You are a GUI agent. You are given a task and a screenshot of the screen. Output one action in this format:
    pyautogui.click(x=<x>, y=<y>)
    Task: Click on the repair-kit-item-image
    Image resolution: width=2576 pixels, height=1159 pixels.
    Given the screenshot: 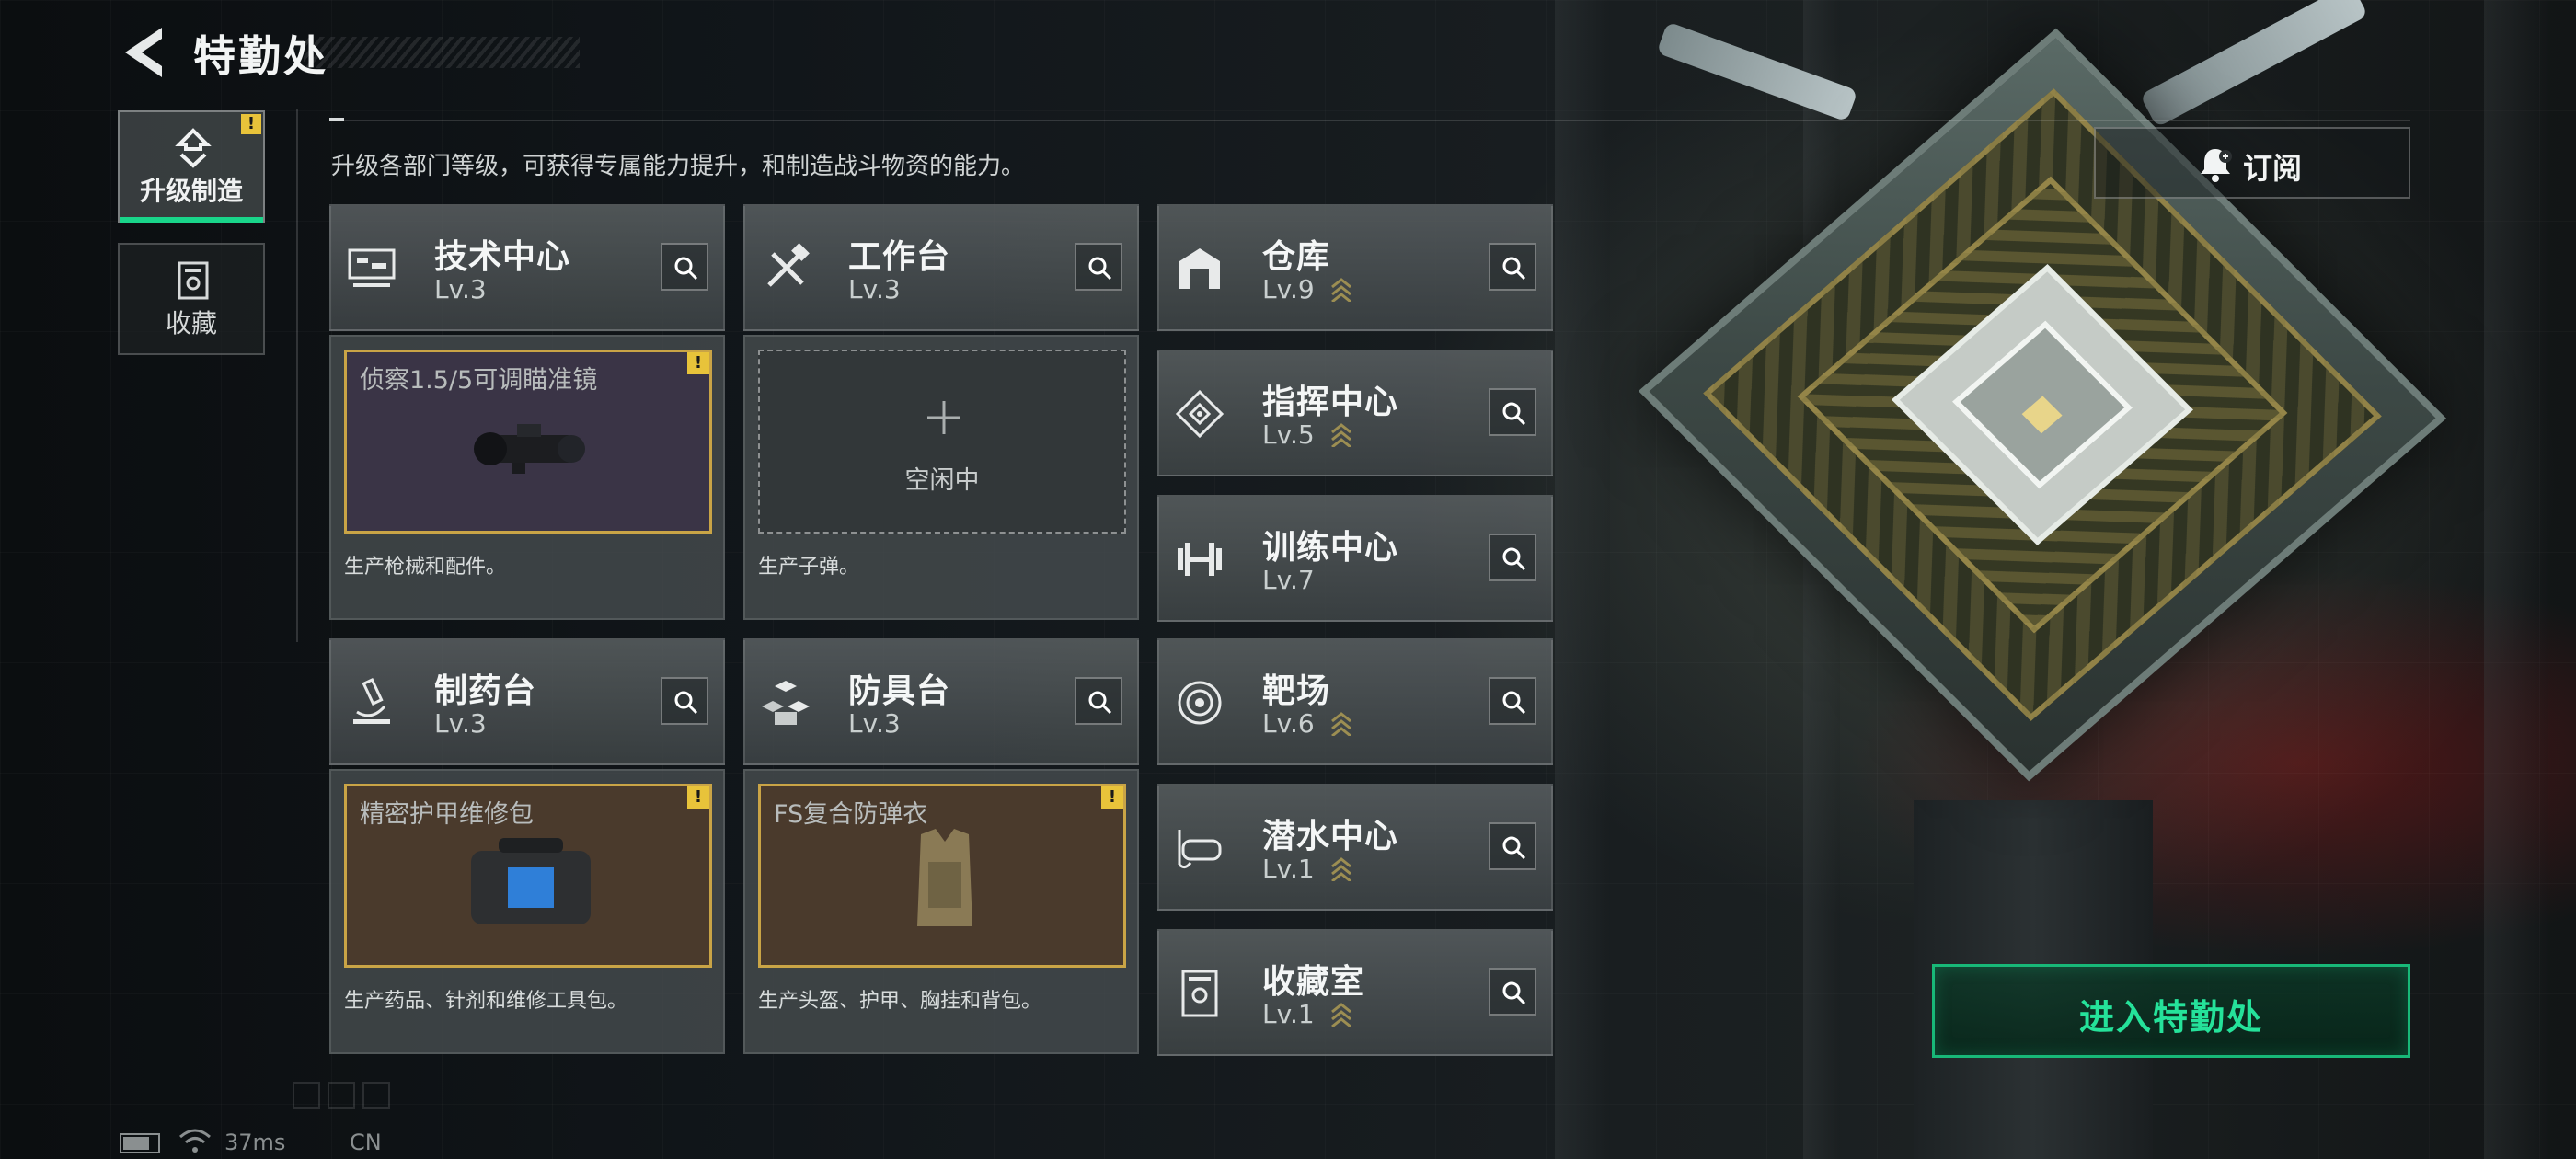 What is the action you would take?
    pyautogui.click(x=531, y=881)
    